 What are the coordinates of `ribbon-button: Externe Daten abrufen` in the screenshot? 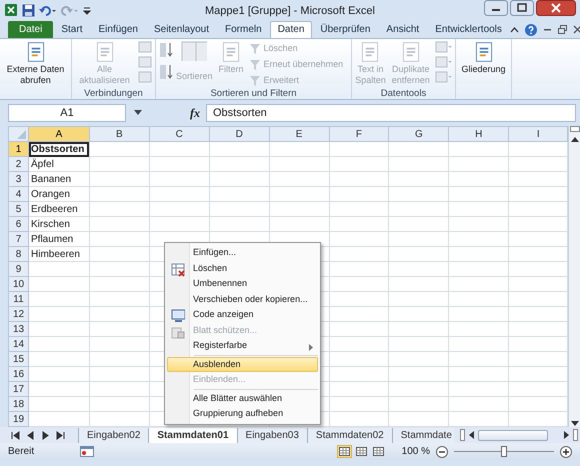 It's located at (35, 63).